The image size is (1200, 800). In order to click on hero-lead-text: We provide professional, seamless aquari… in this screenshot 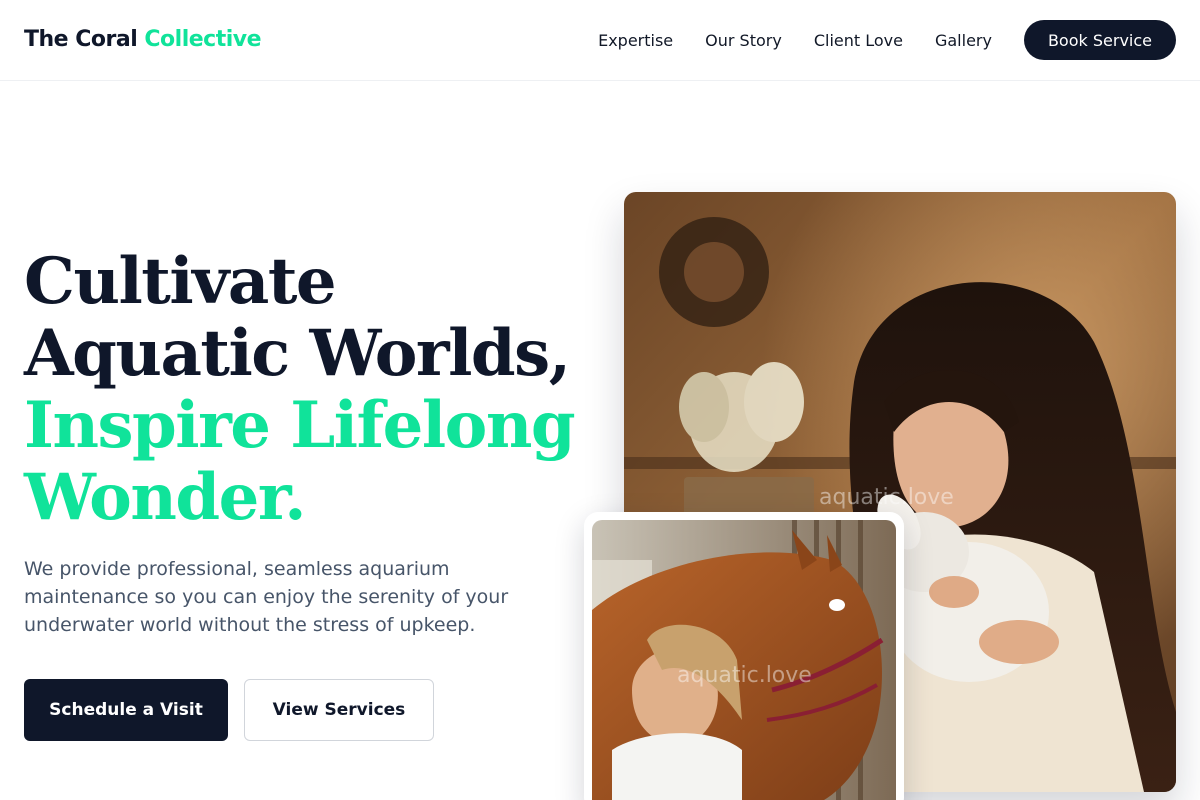, I will do `click(266, 597)`.